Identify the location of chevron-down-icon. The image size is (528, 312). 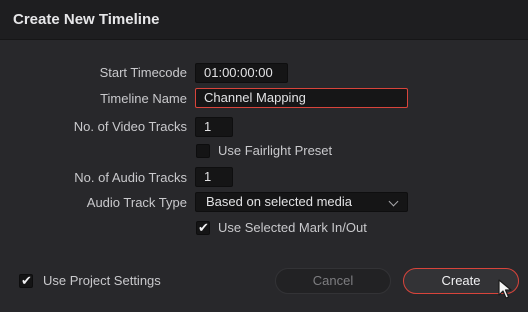
(393, 201).